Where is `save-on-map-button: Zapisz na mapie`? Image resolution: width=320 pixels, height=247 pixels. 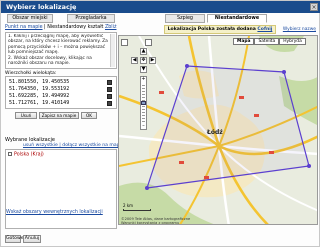 save-on-map-button: Zapisz na mapie is located at coordinates (59, 115).